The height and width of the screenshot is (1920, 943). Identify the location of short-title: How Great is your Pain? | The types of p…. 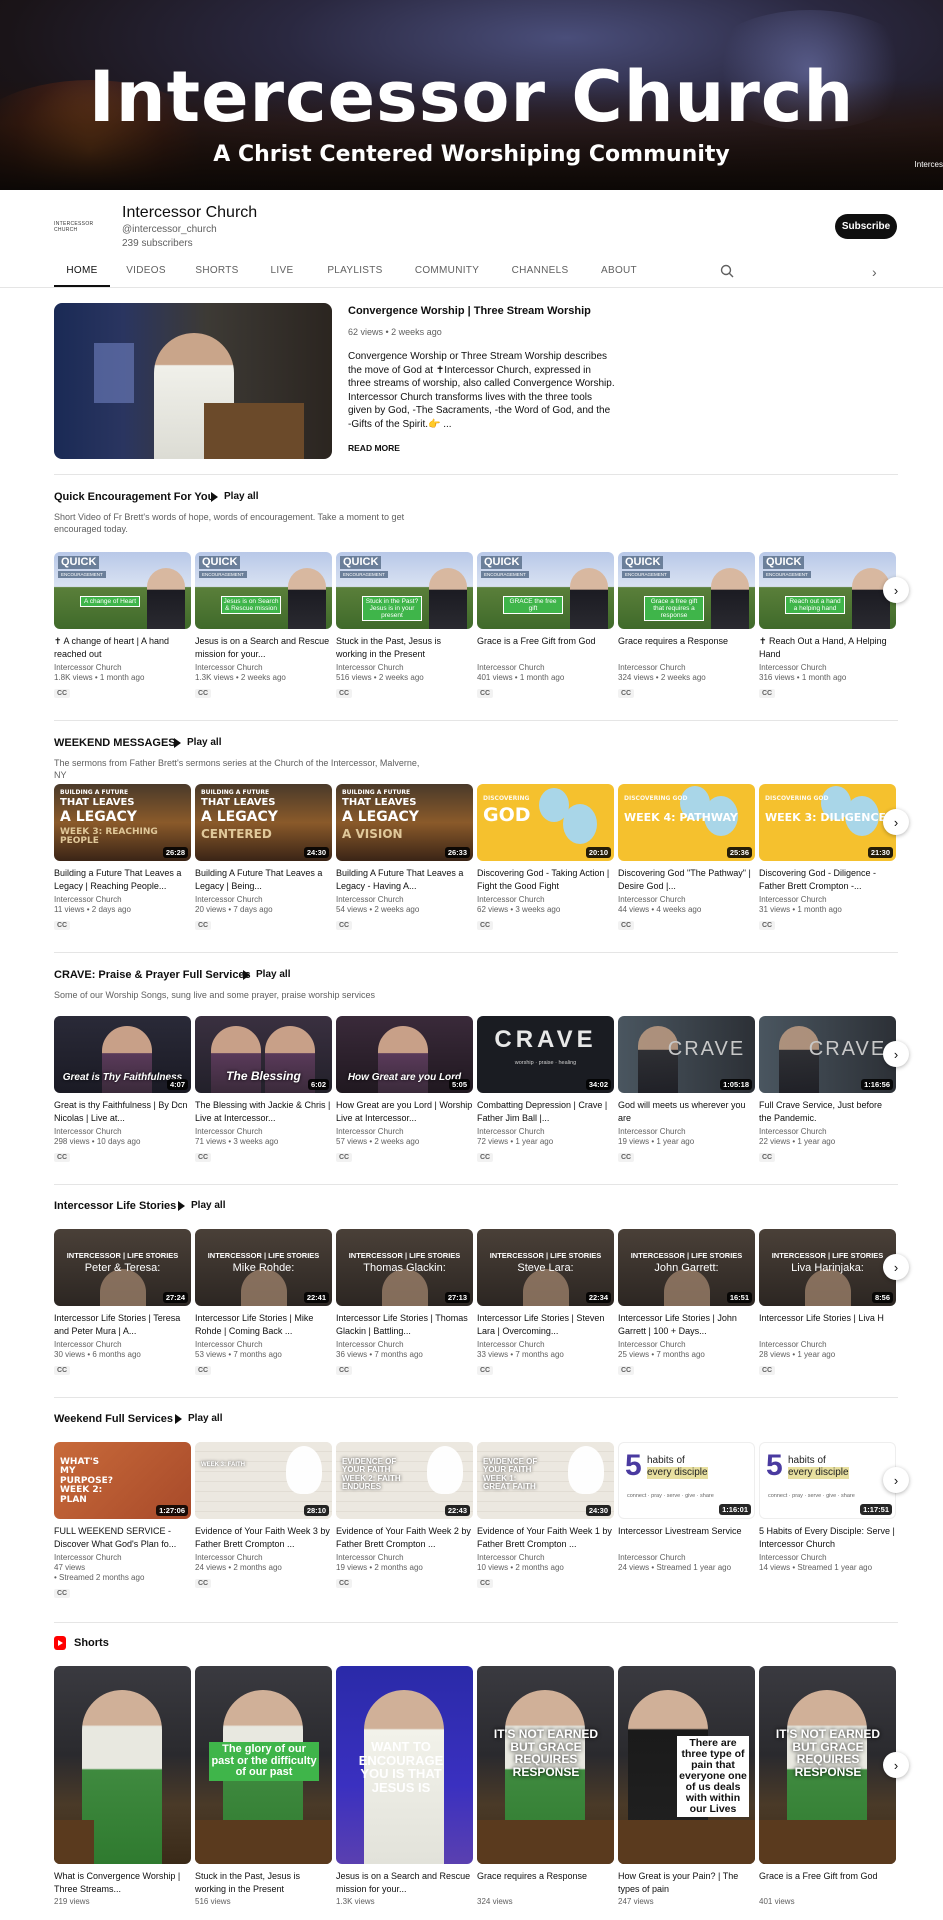
(686, 1883).